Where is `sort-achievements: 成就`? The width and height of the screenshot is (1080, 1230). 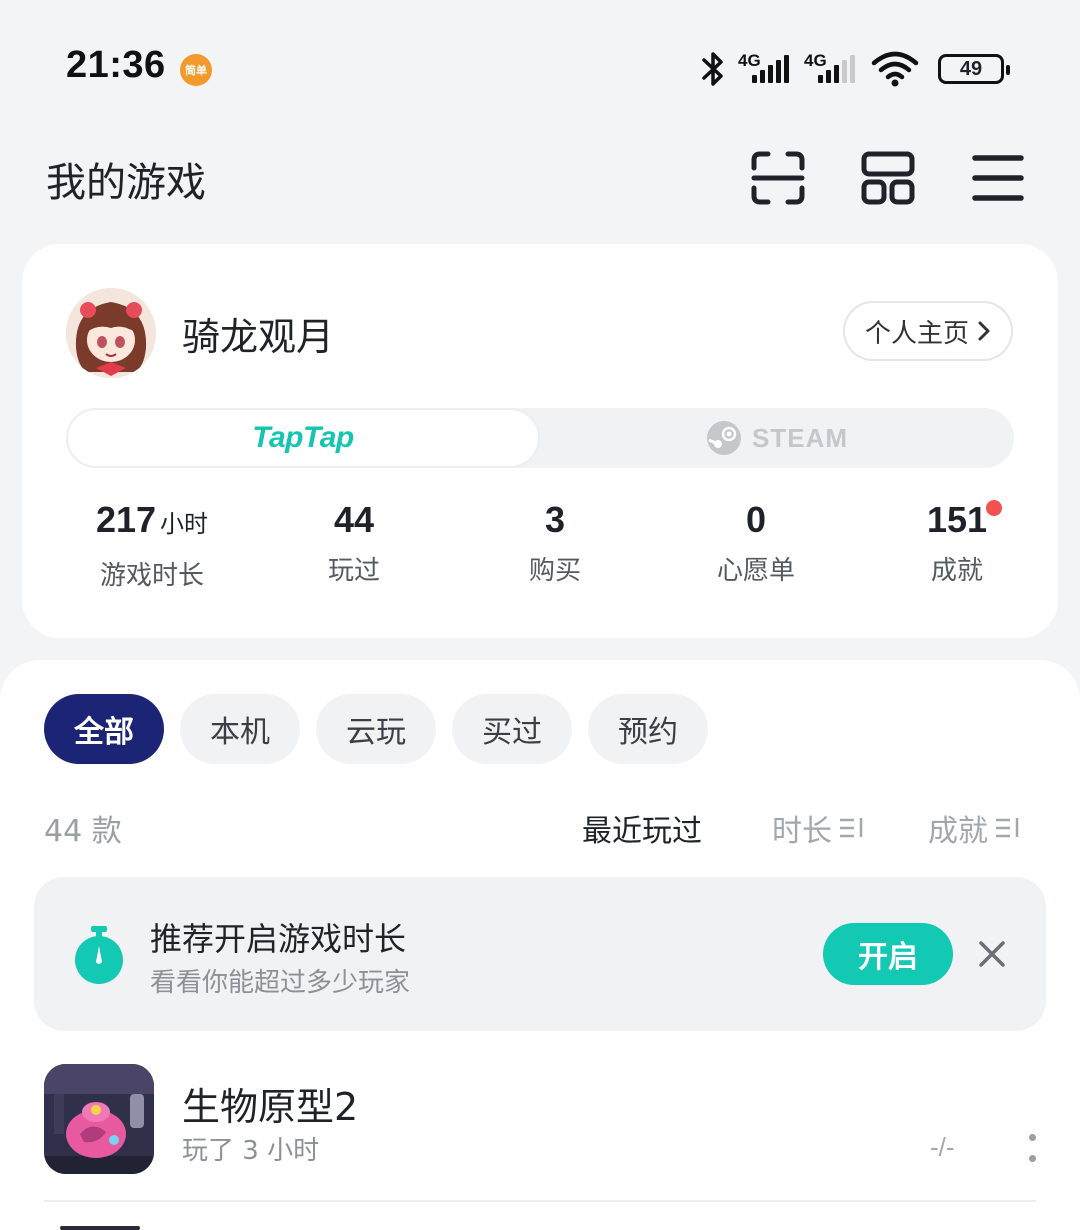 sort-achievements: 成就 is located at coordinates (975, 828).